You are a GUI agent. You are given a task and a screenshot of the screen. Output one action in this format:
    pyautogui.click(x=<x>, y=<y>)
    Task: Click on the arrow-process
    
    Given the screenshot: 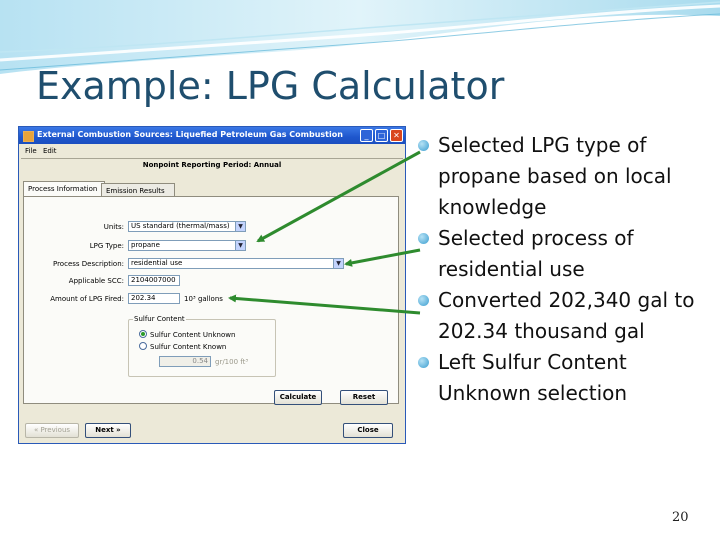 What is the action you would take?
    pyautogui.click(x=382, y=257)
    